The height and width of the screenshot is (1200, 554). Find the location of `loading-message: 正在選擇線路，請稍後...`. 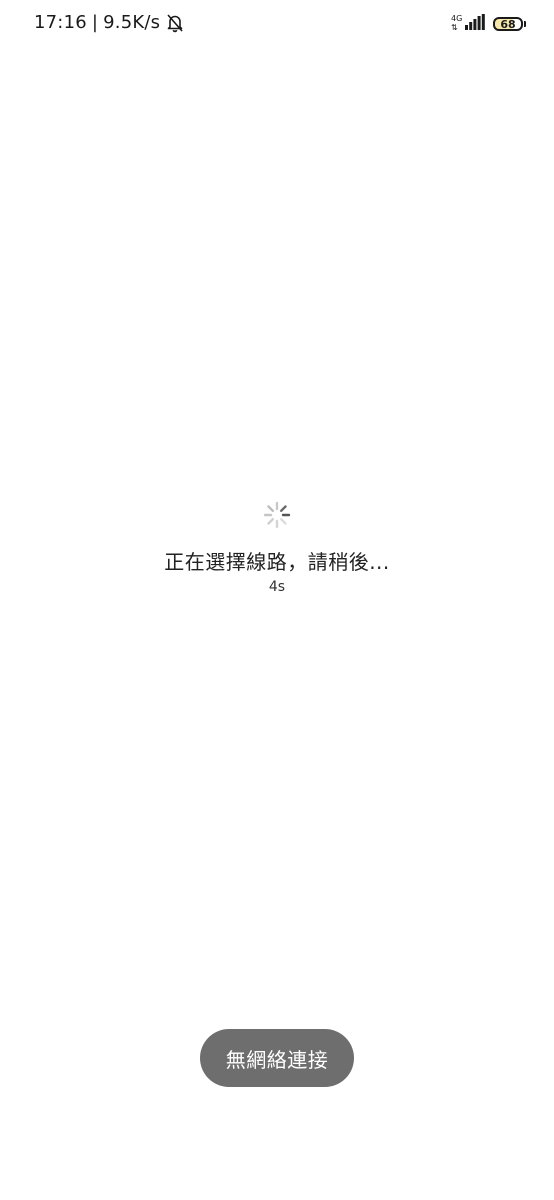

loading-message: 正在選擇線路，請稍後... is located at coordinates (277, 562).